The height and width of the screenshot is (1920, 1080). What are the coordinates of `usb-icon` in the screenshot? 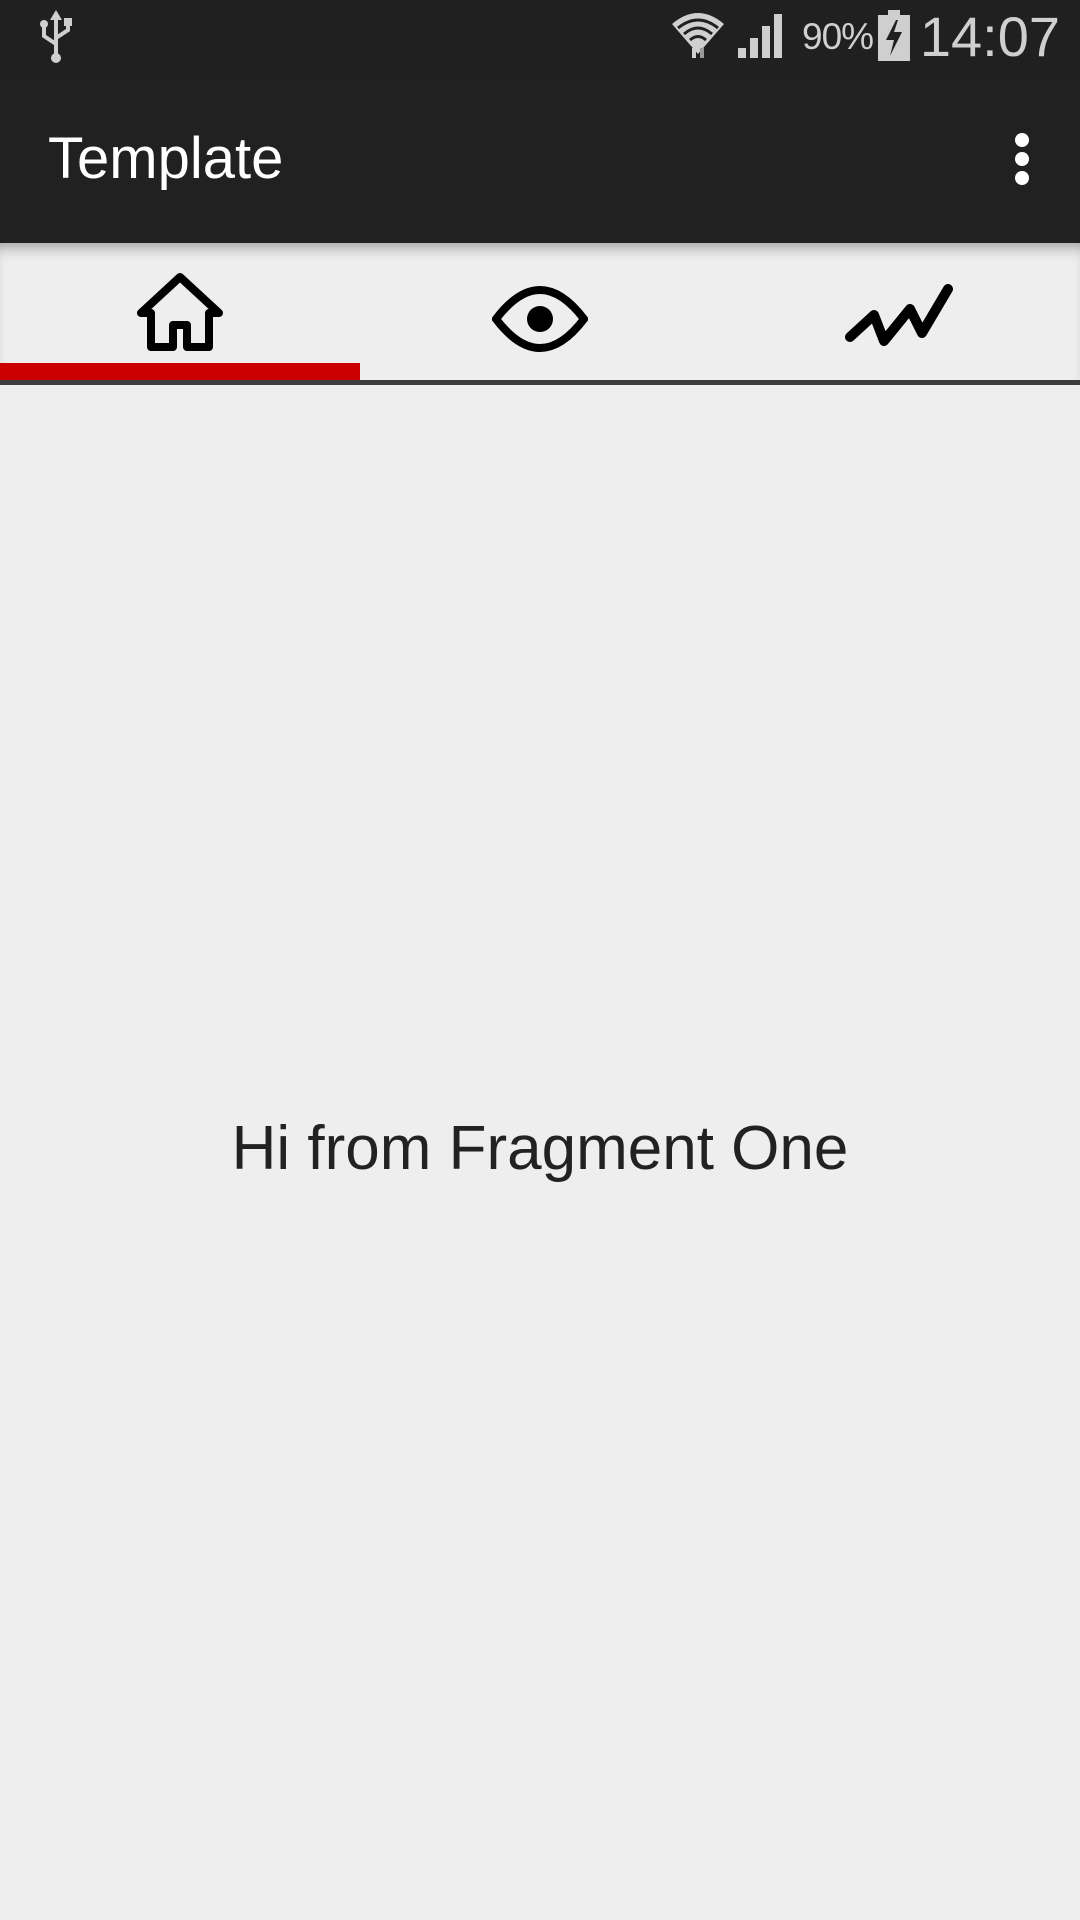 It's located at (56, 36).